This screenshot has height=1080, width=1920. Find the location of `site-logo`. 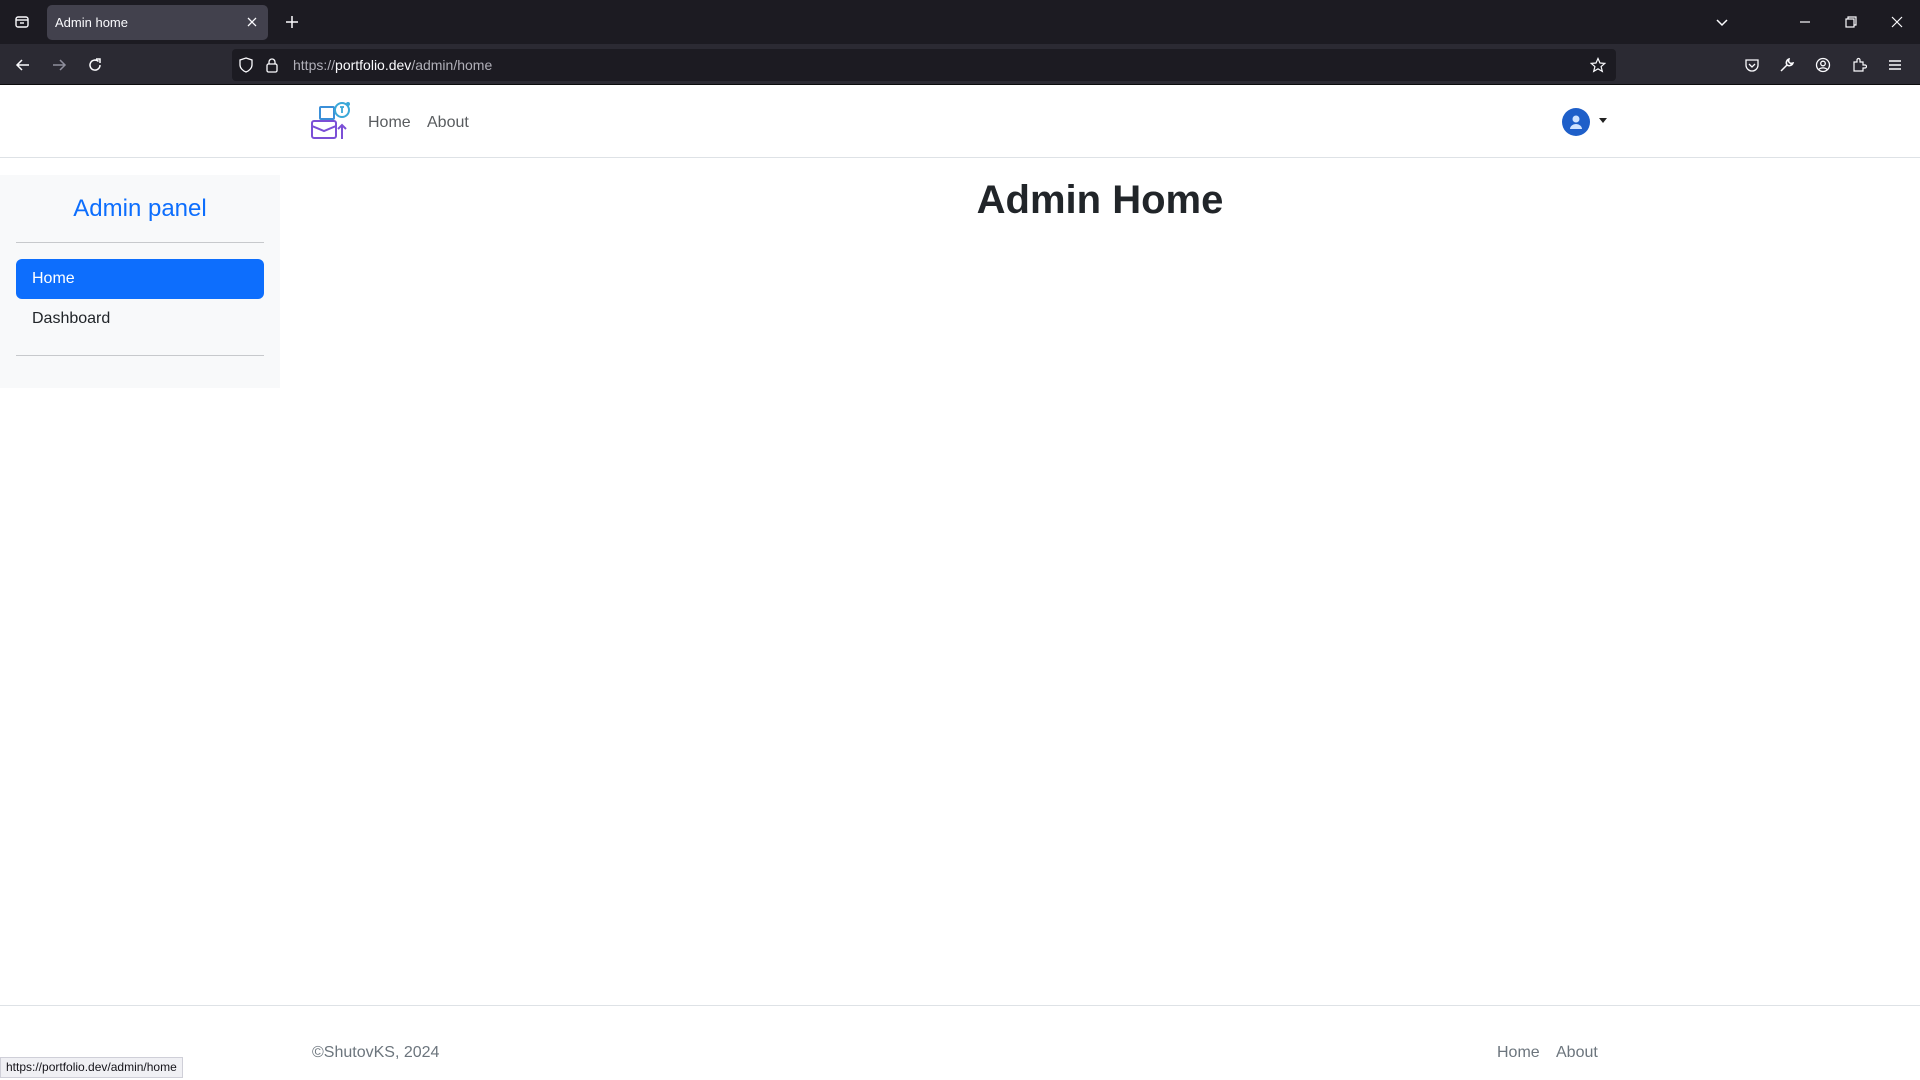

site-logo is located at coordinates (332, 121).